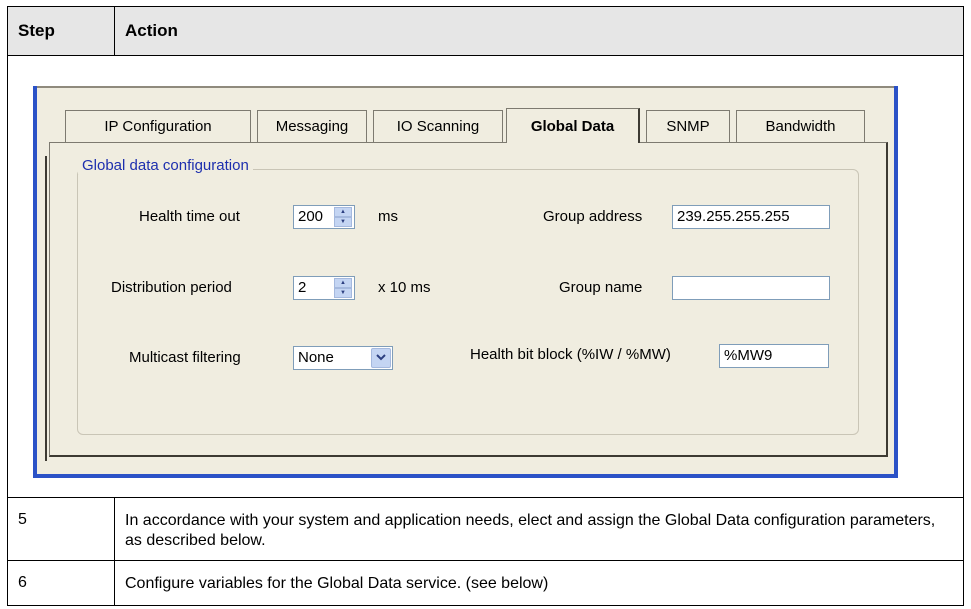  I want to click on group-name-input, so click(751, 288).